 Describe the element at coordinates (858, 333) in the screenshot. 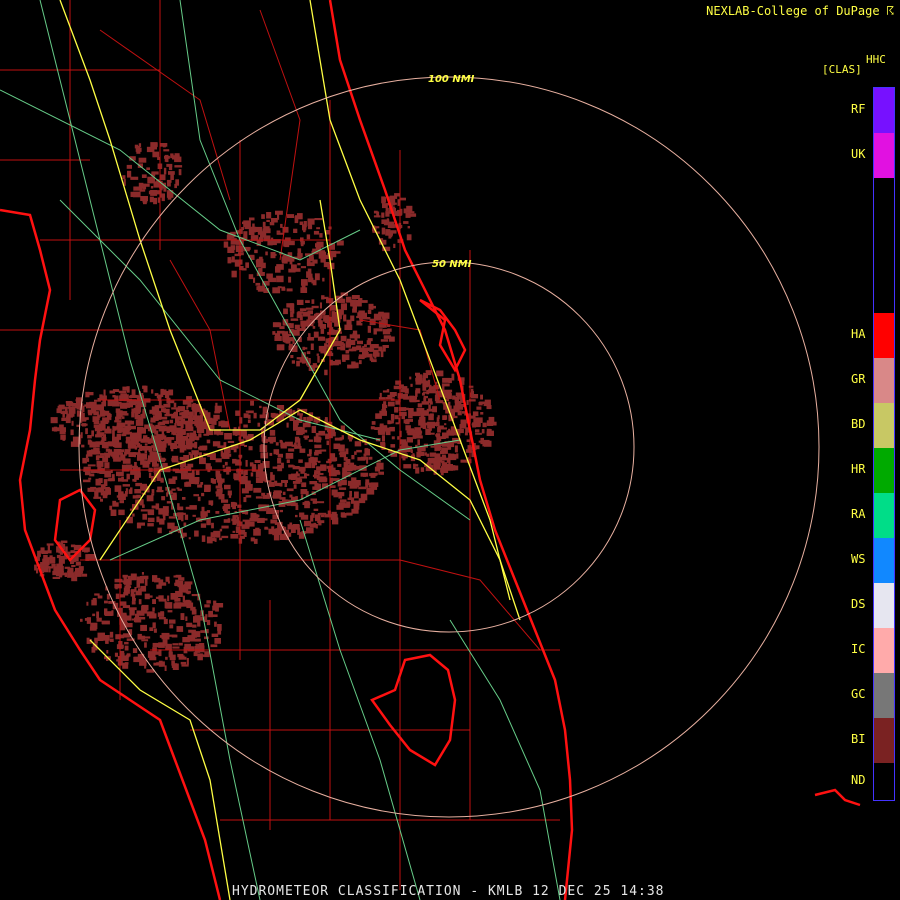

I see `legend-label-ha: HA` at that location.